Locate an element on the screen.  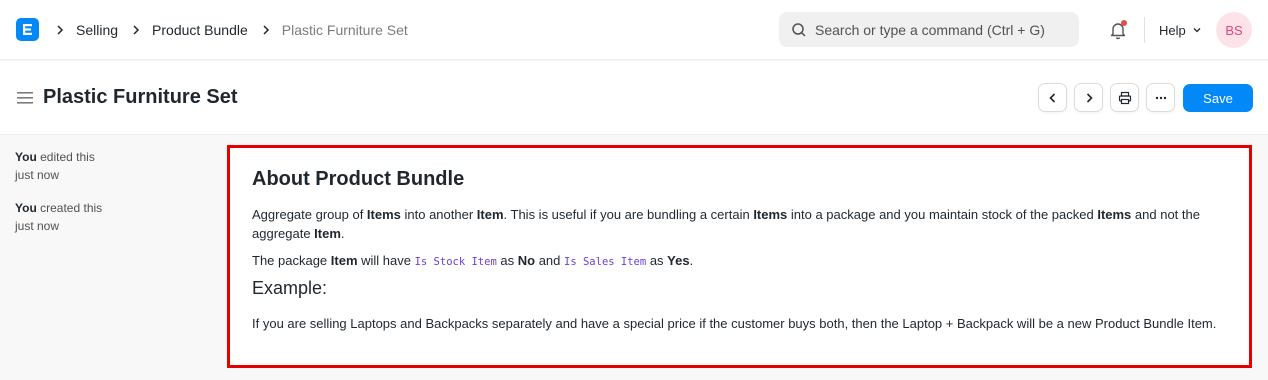
save-button: Save is located at coordinates (1218, 98).